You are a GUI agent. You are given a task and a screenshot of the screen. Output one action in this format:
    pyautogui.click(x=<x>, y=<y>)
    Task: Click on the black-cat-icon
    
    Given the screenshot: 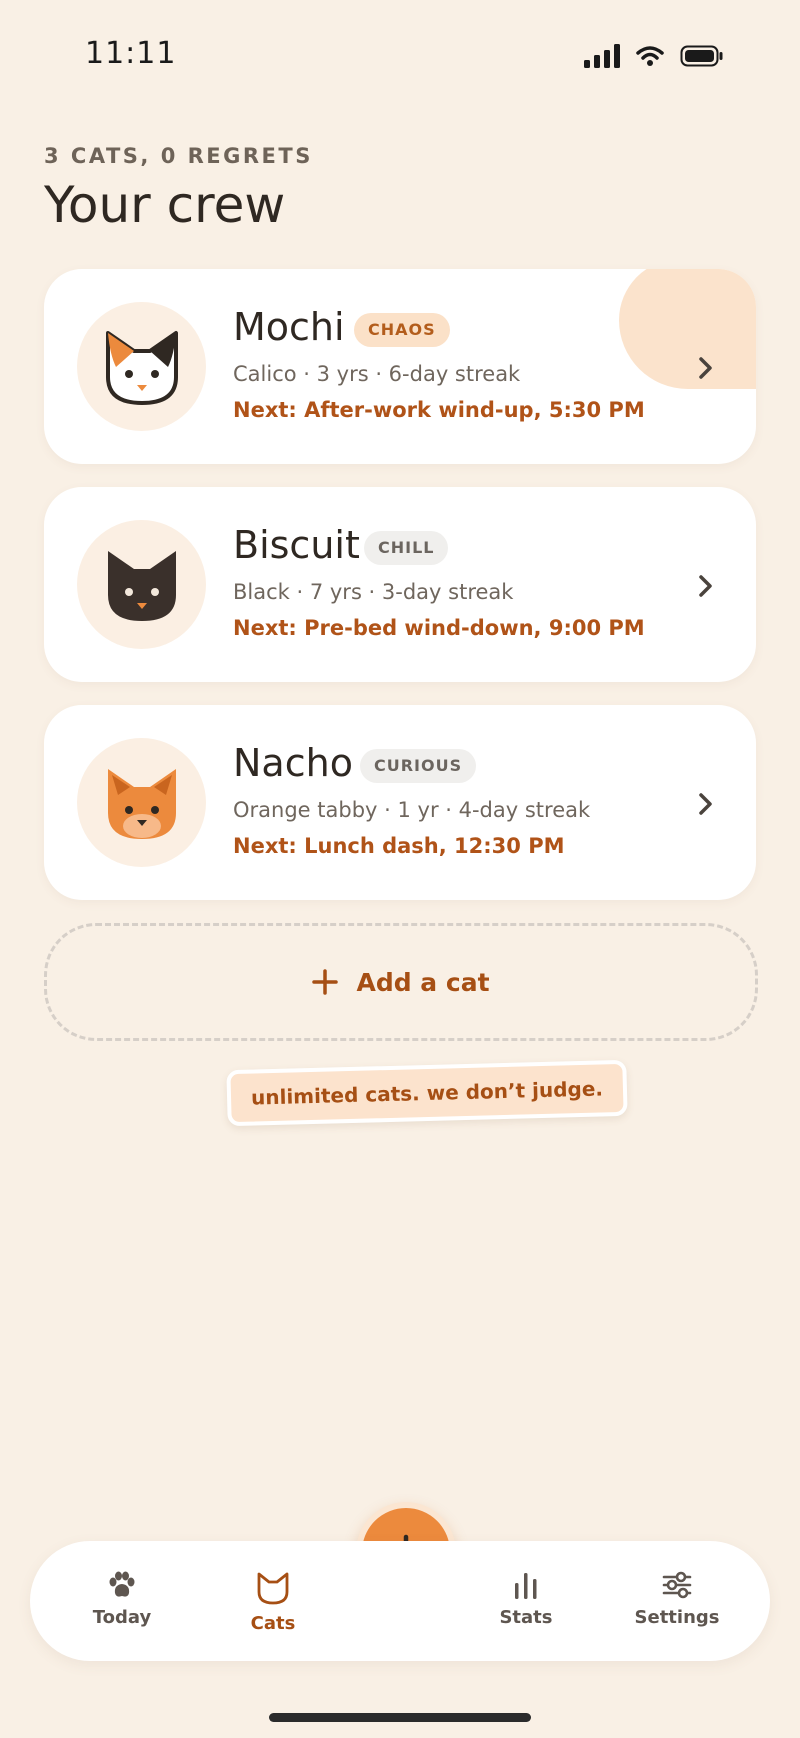 What is the action you would take?
    pyautogui.click(x=141, y=585)
    